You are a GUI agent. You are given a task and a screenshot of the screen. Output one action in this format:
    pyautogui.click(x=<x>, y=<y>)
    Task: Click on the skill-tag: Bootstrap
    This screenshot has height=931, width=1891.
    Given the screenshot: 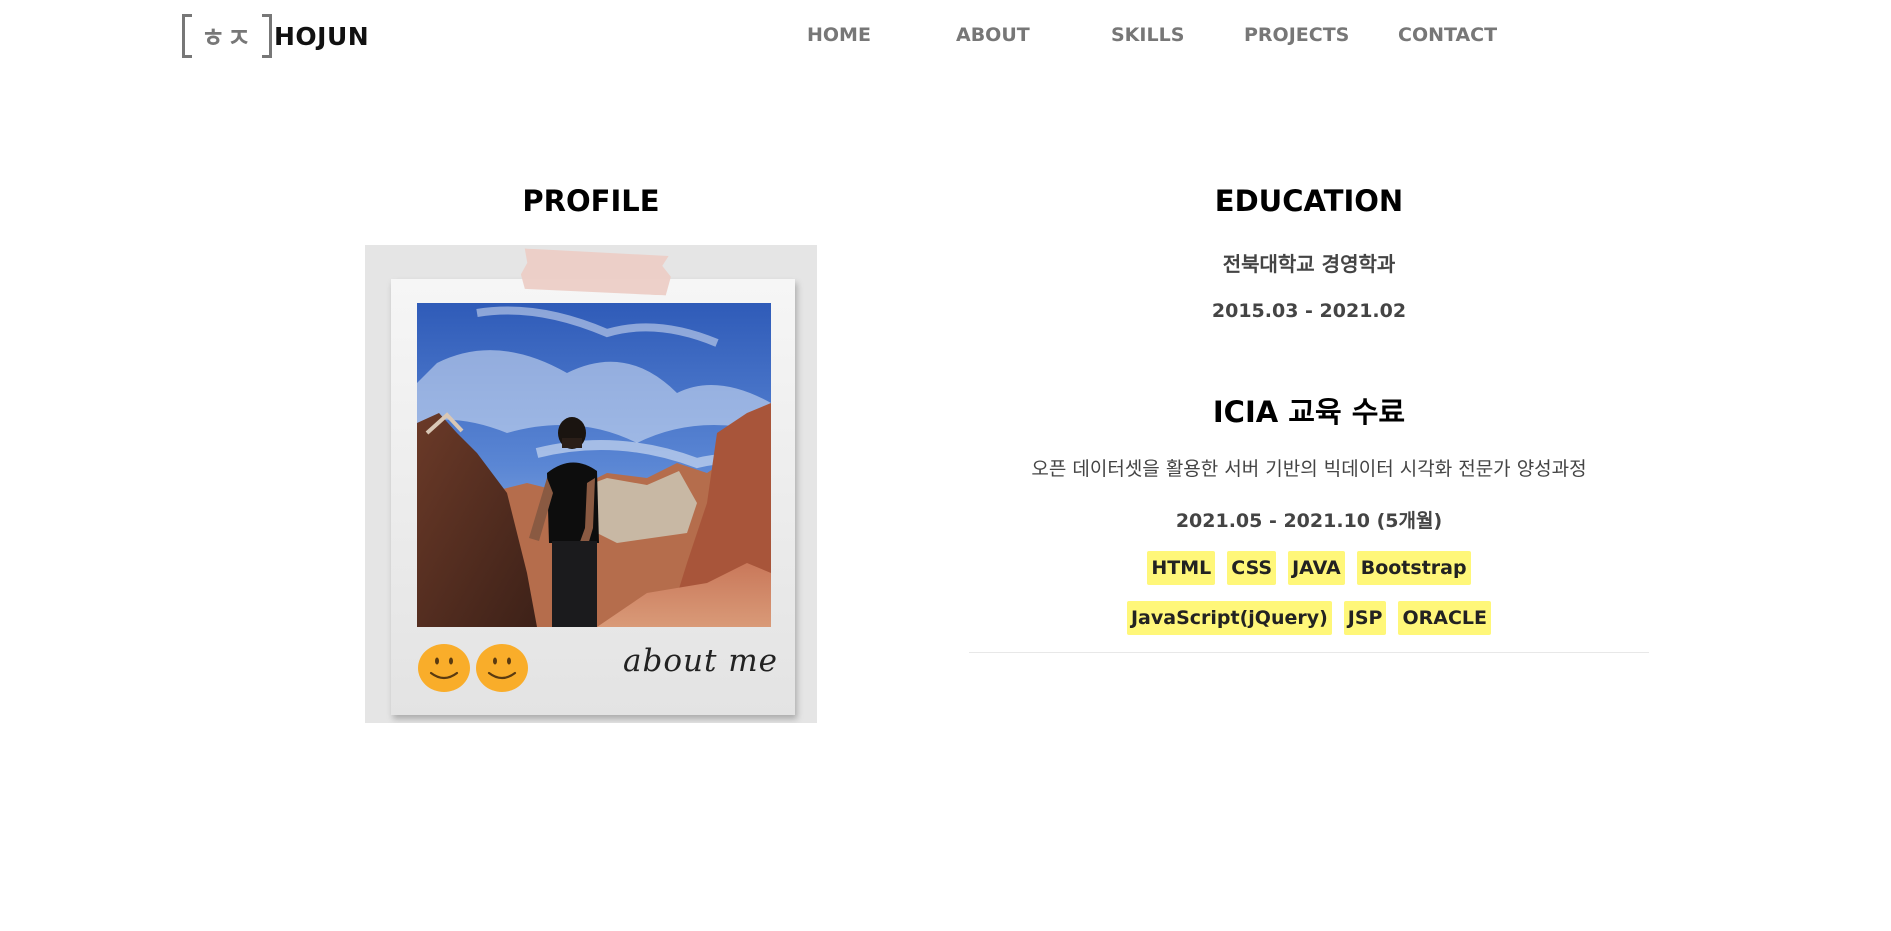 What is the action you would take?
    pyautogui.click(x=1413, y=568)
    